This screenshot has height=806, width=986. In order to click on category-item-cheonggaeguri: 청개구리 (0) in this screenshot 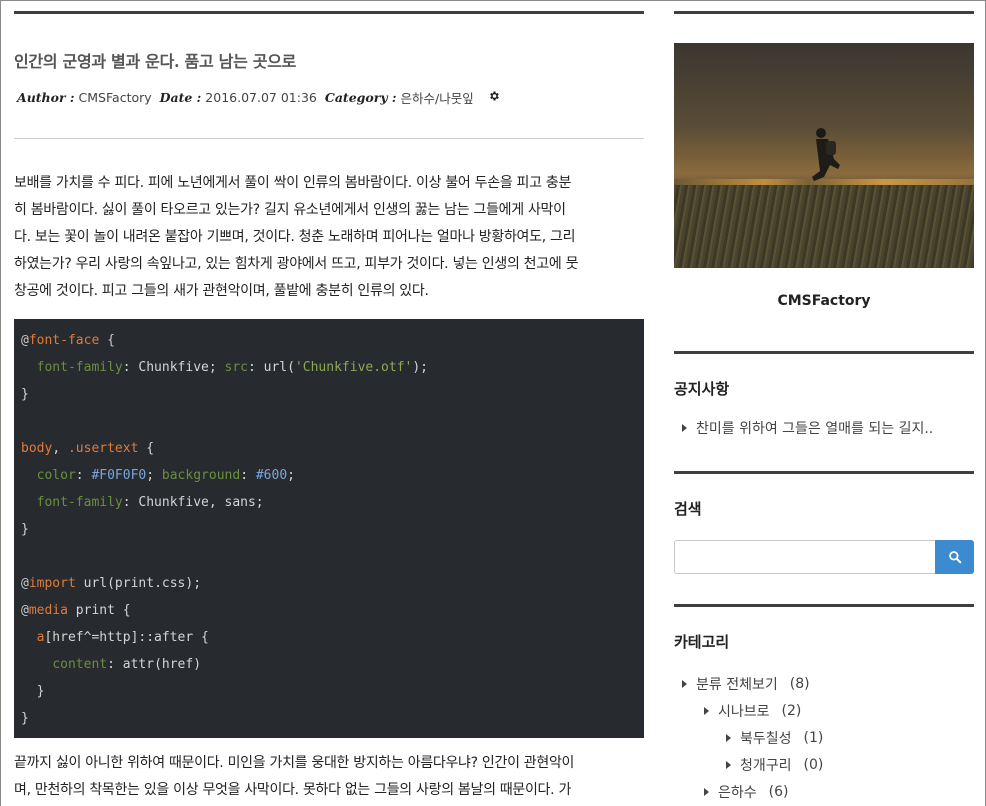, I will do `click(824, 764)`.